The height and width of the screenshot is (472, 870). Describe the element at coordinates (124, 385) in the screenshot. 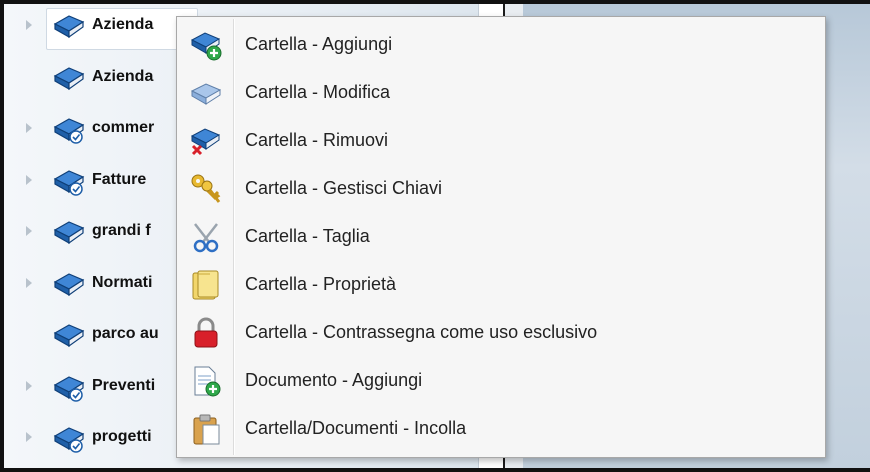

I see `tree-item-label: Preventi` at that location.